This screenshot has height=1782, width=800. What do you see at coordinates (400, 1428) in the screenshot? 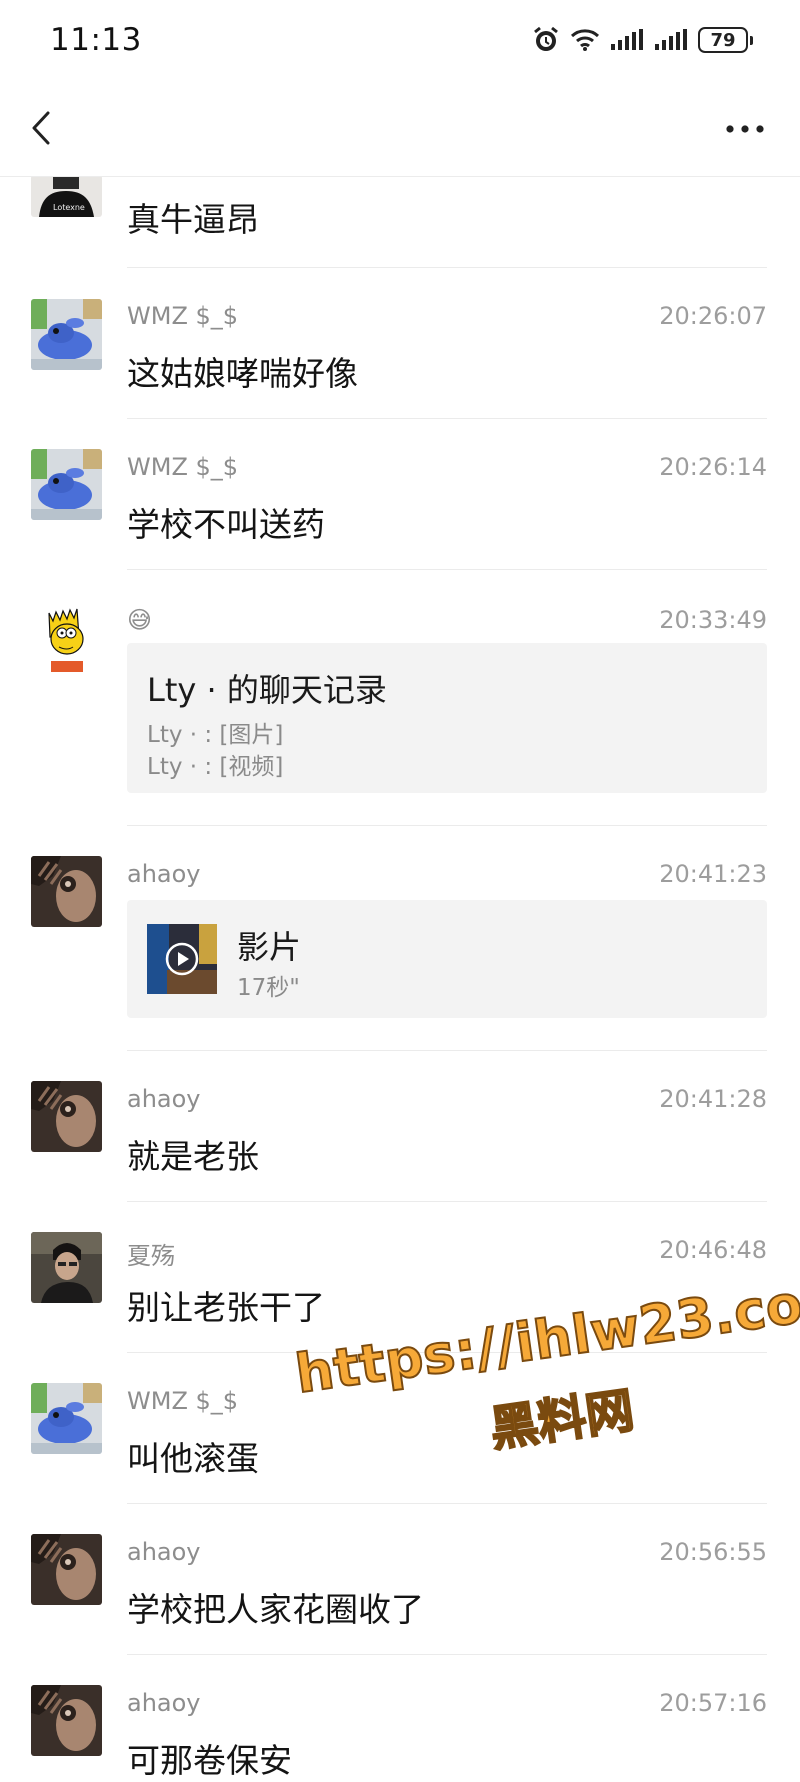
I see `list-item: WMZ $_$ 叫他滚蛋` at bounding box center [400, 1428].